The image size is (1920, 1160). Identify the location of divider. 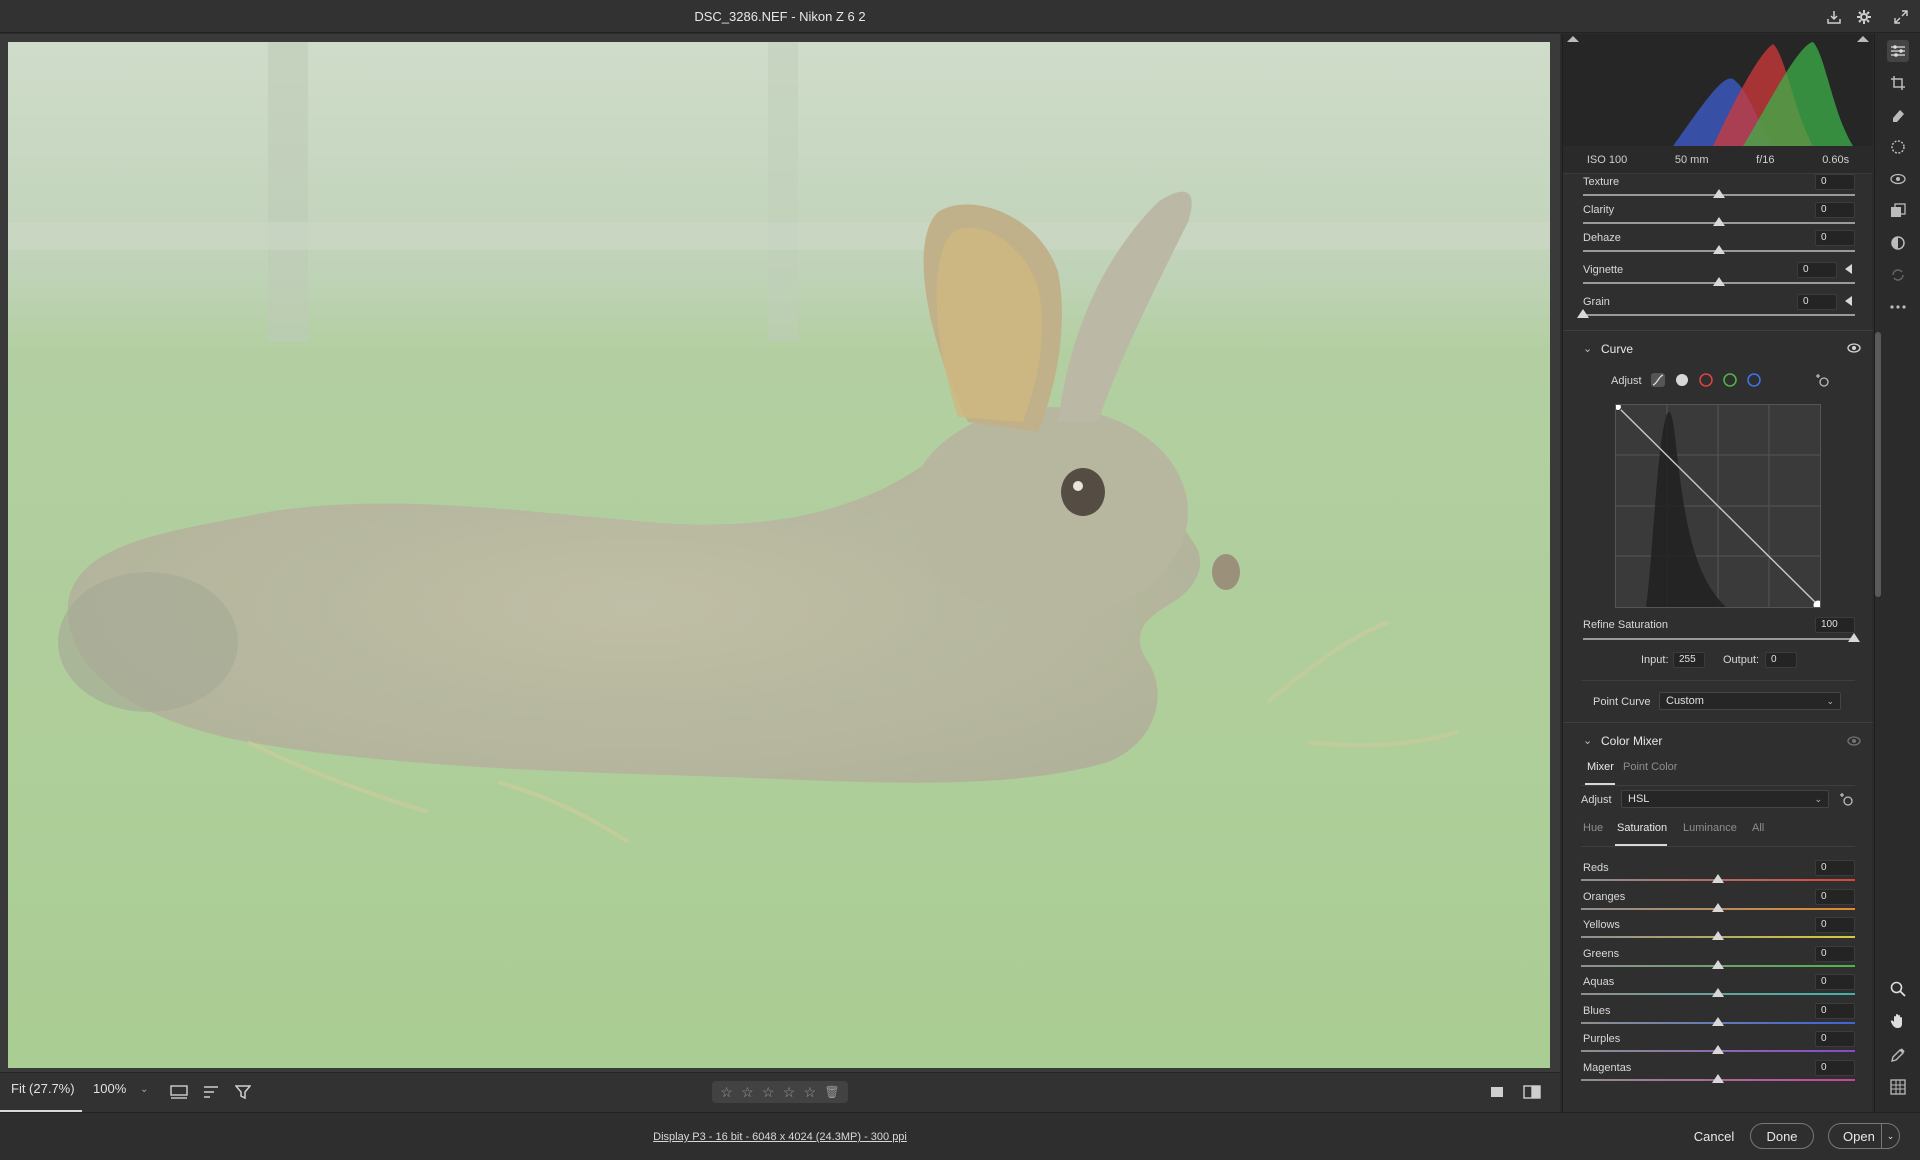
(1718, 722).